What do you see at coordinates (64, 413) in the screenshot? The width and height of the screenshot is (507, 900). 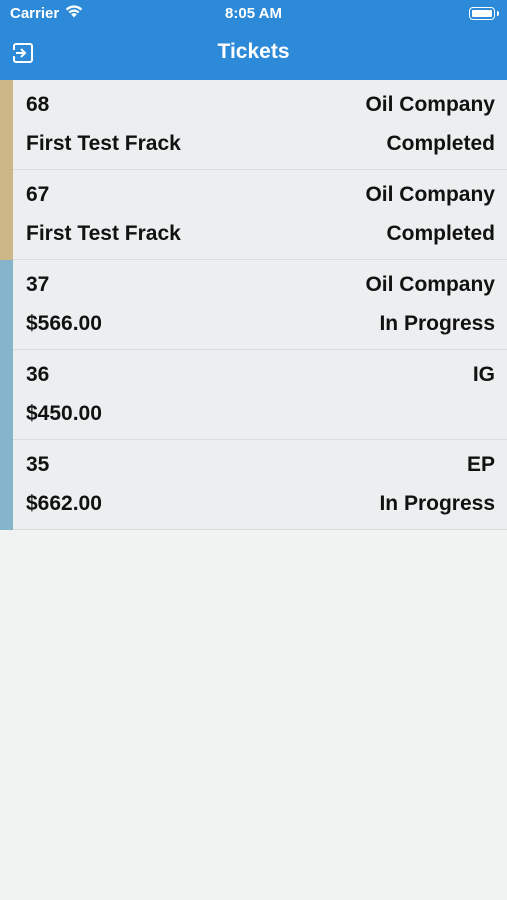 I see `ticket-amount: $450.00` at bounding box center [64, 413].